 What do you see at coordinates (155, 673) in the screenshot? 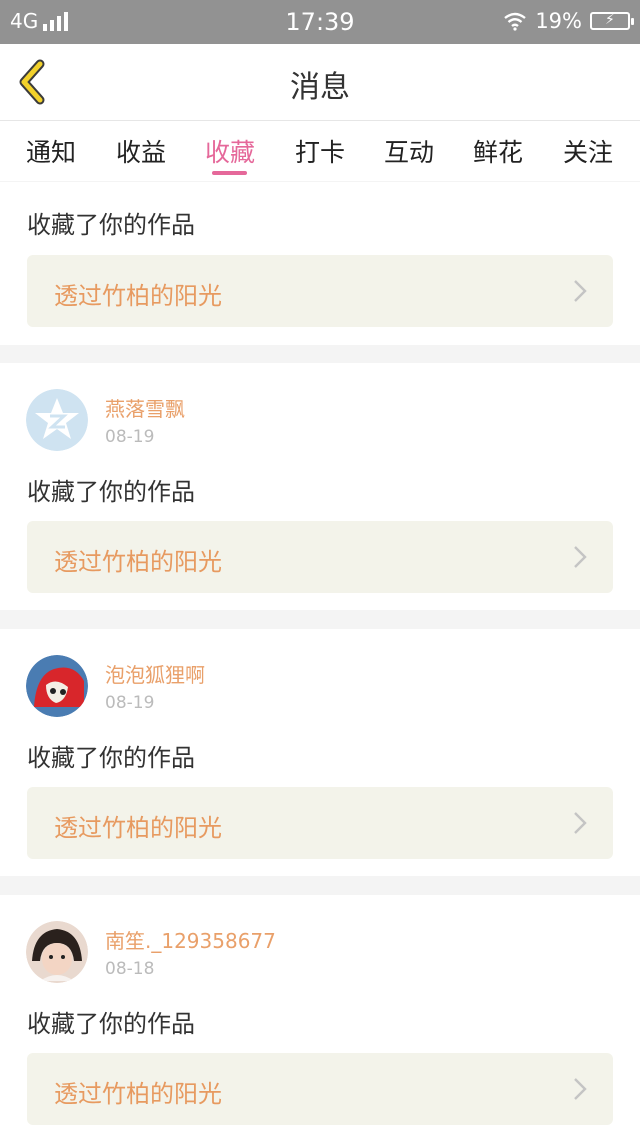
I see `username: 泡泡狐狸啊` at bounding box center [155, 673].